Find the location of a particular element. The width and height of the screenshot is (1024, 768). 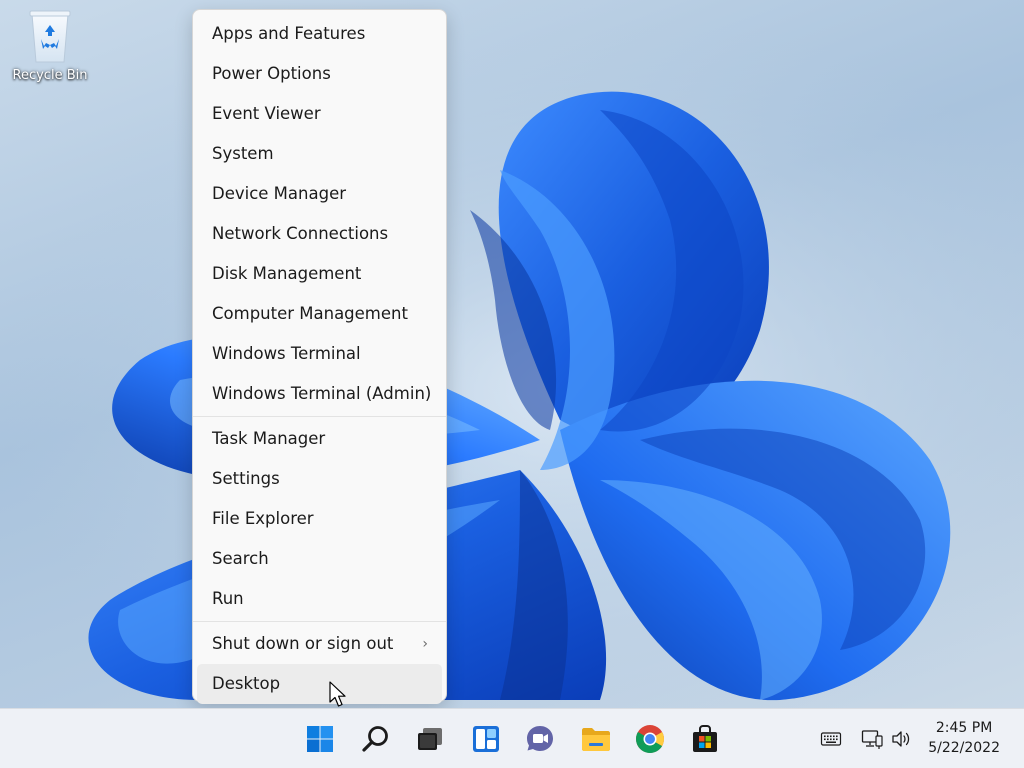

menu-item-event-viewer: Event Viewer is located at coordinates (319, 114).